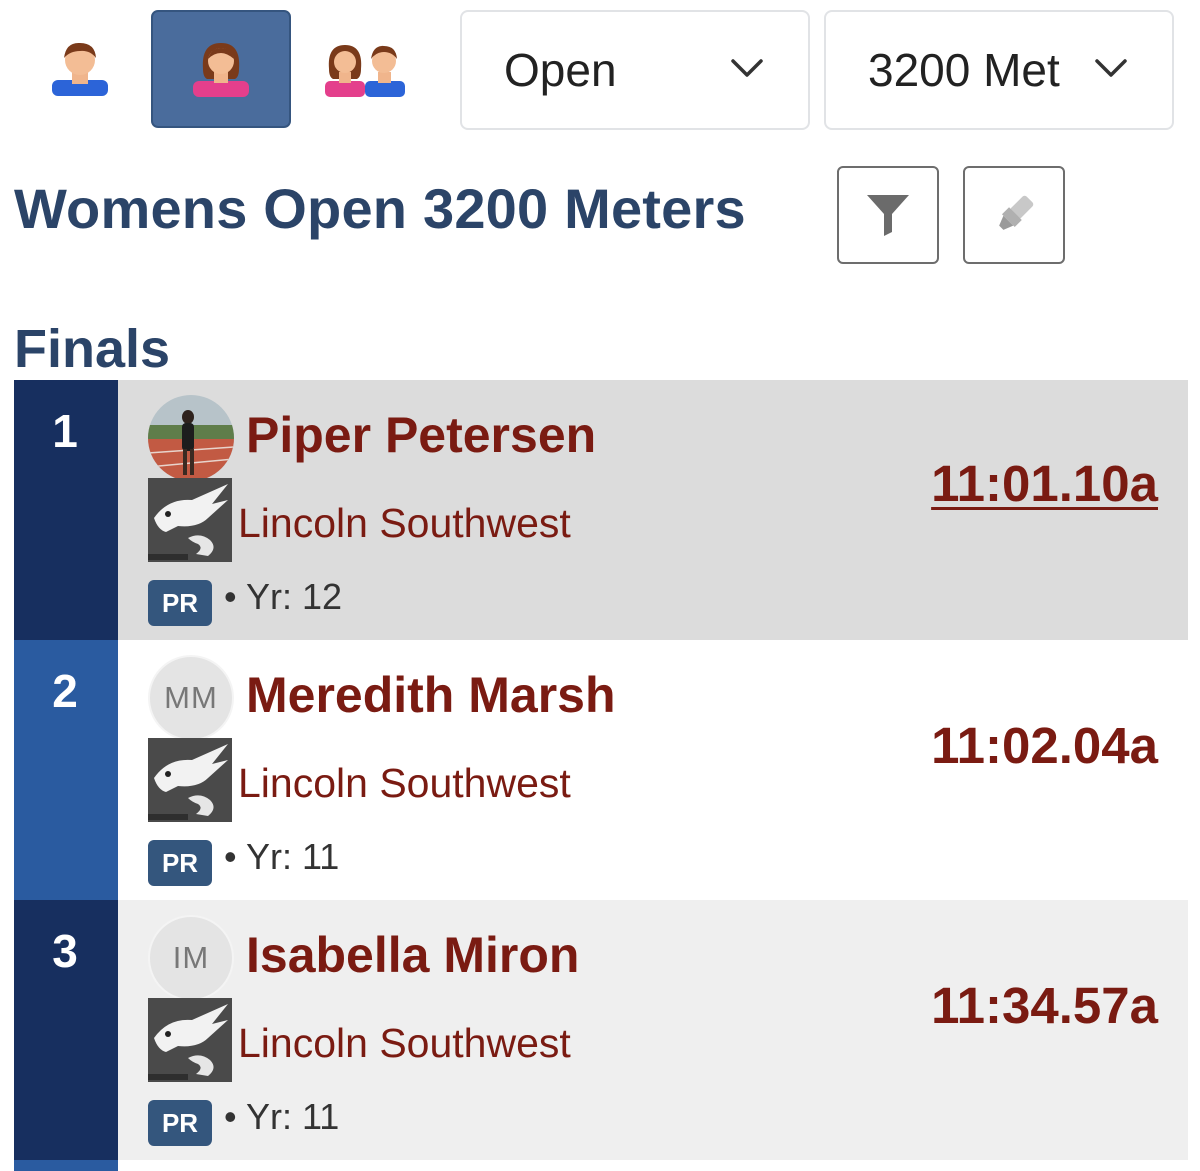 Image resolution: width=1200 pixels, height=1171 pixels. I want to click on event-select: 3200 Meters, so click(999, 70).